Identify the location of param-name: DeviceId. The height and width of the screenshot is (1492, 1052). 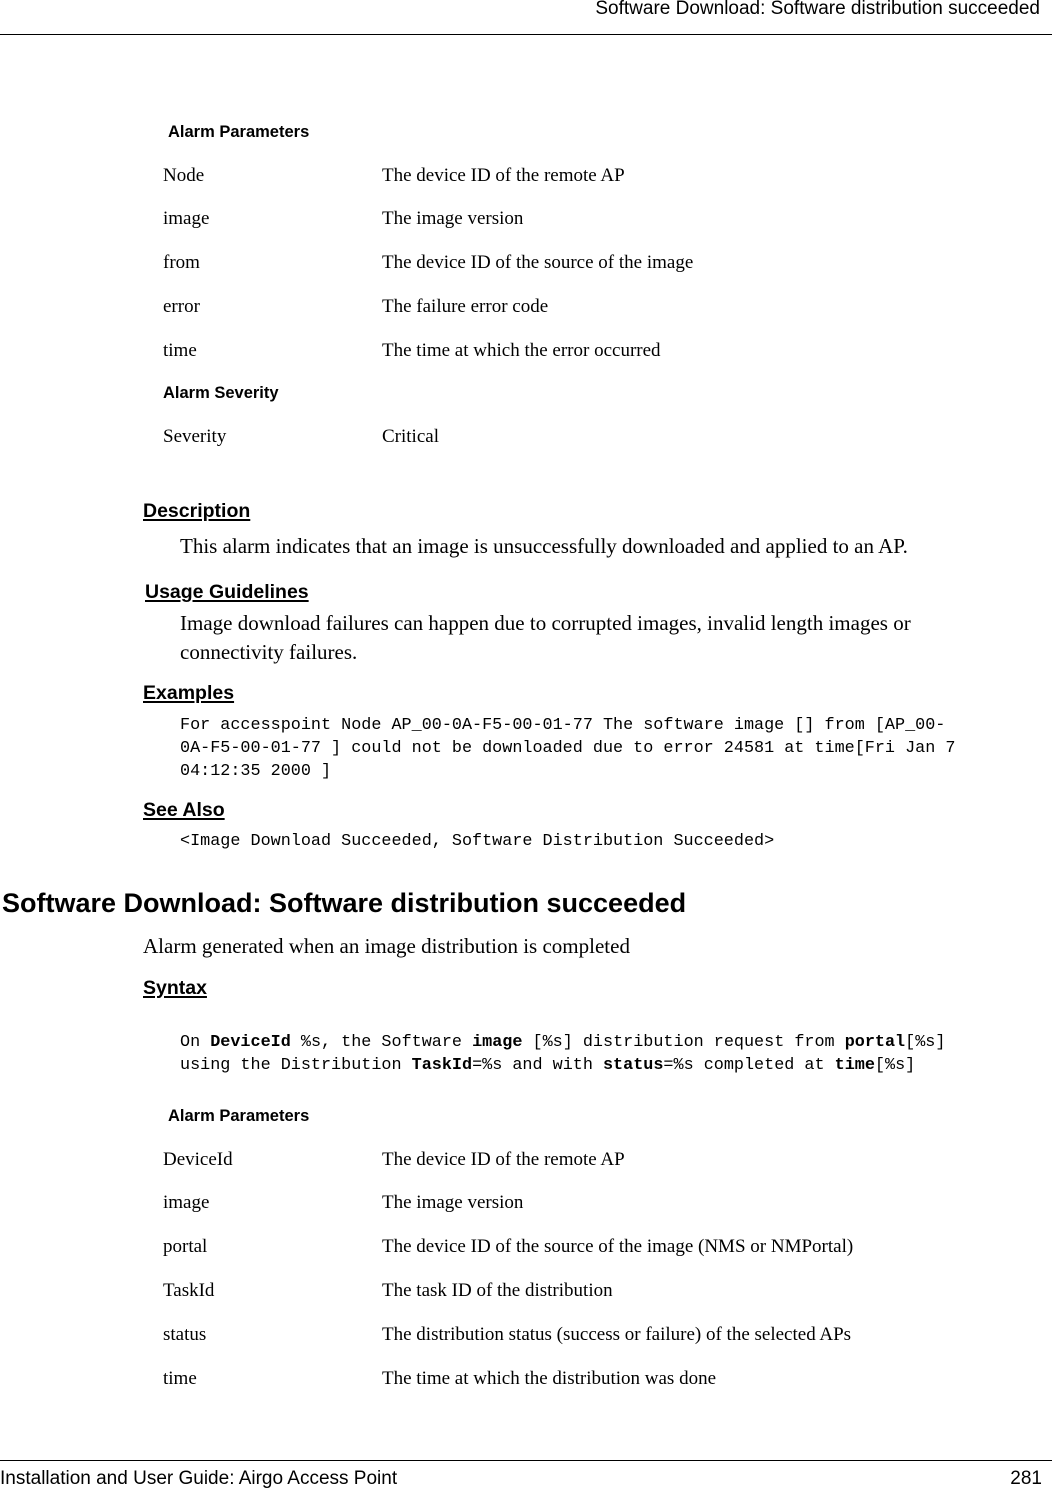
(198, 1159).